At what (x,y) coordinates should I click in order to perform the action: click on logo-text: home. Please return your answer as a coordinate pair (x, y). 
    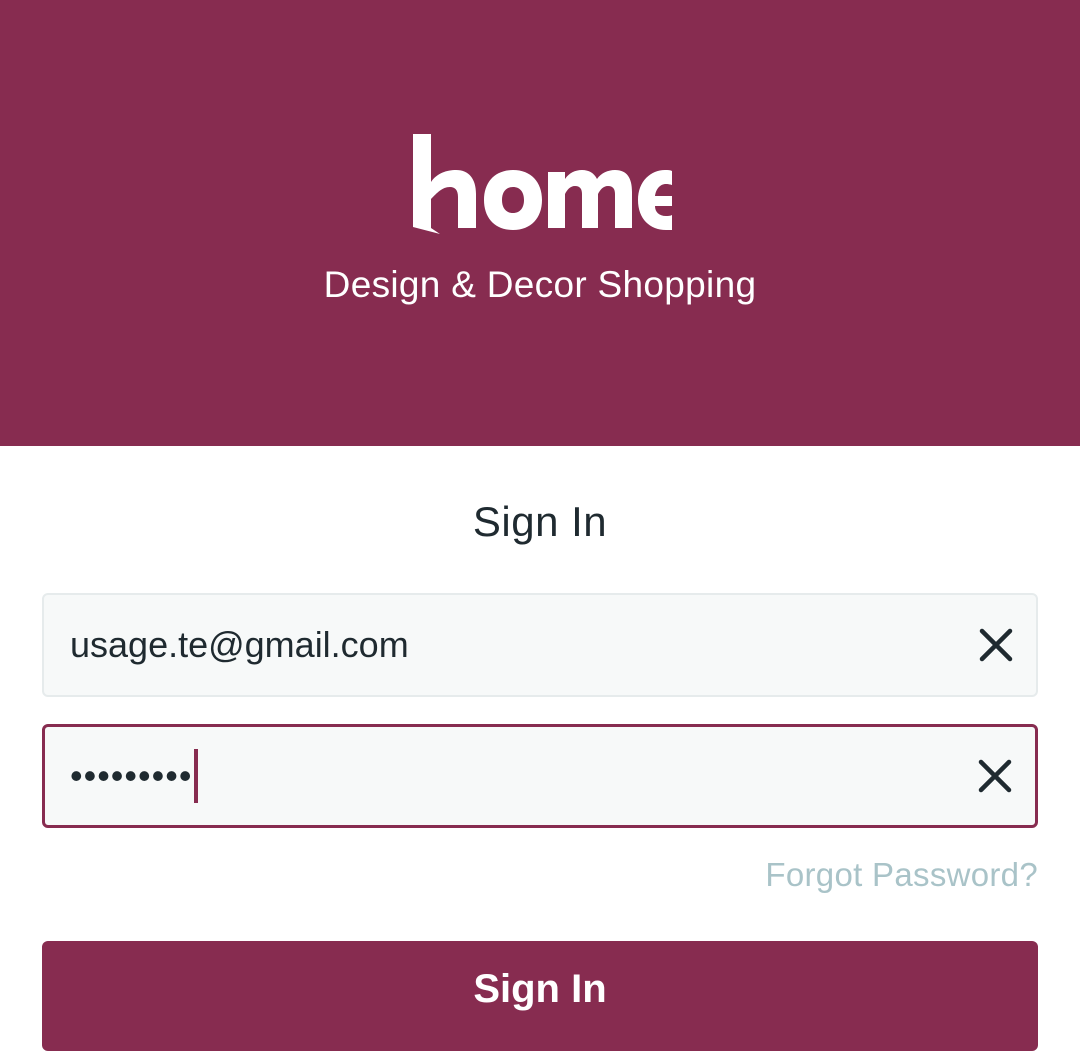
    Looking at the image, I should click on (541, 184).